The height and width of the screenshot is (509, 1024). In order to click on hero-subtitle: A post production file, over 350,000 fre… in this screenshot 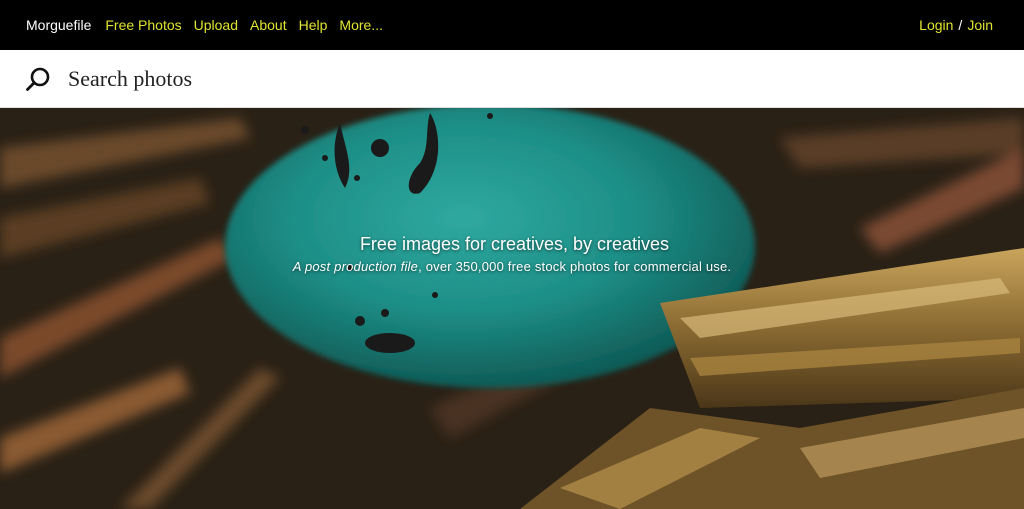, I will do `click(512, 266)`.